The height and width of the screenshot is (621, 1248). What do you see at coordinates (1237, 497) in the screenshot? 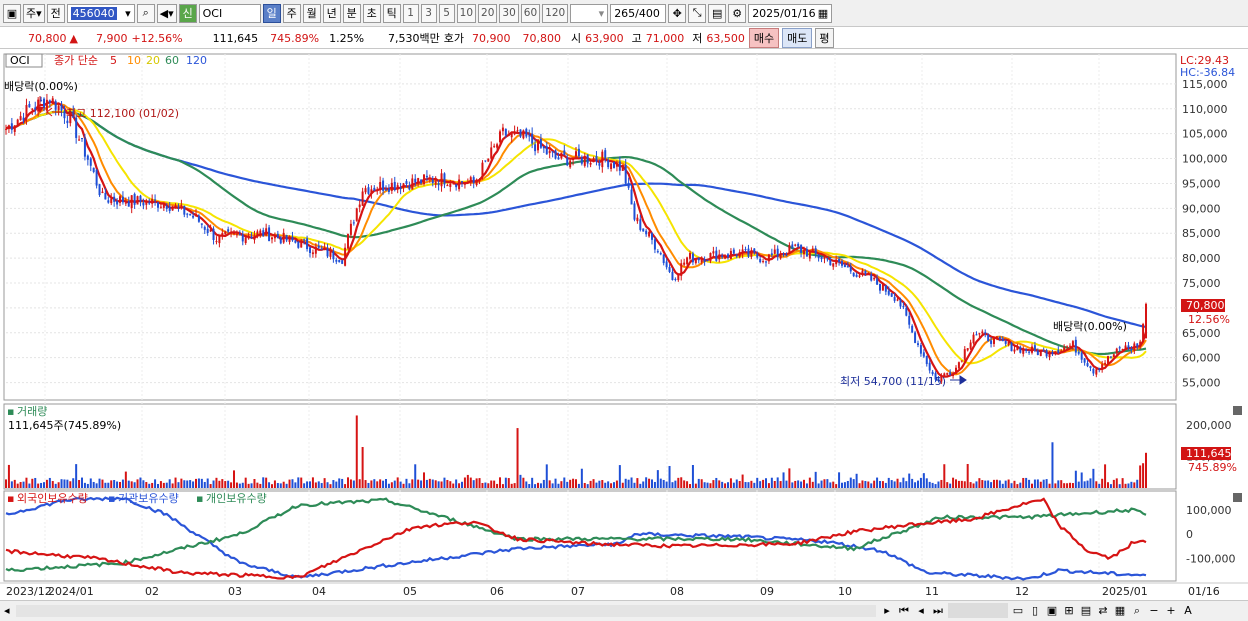
I see `holdings-panel-close-icon` at bounding box center [1237, 497].